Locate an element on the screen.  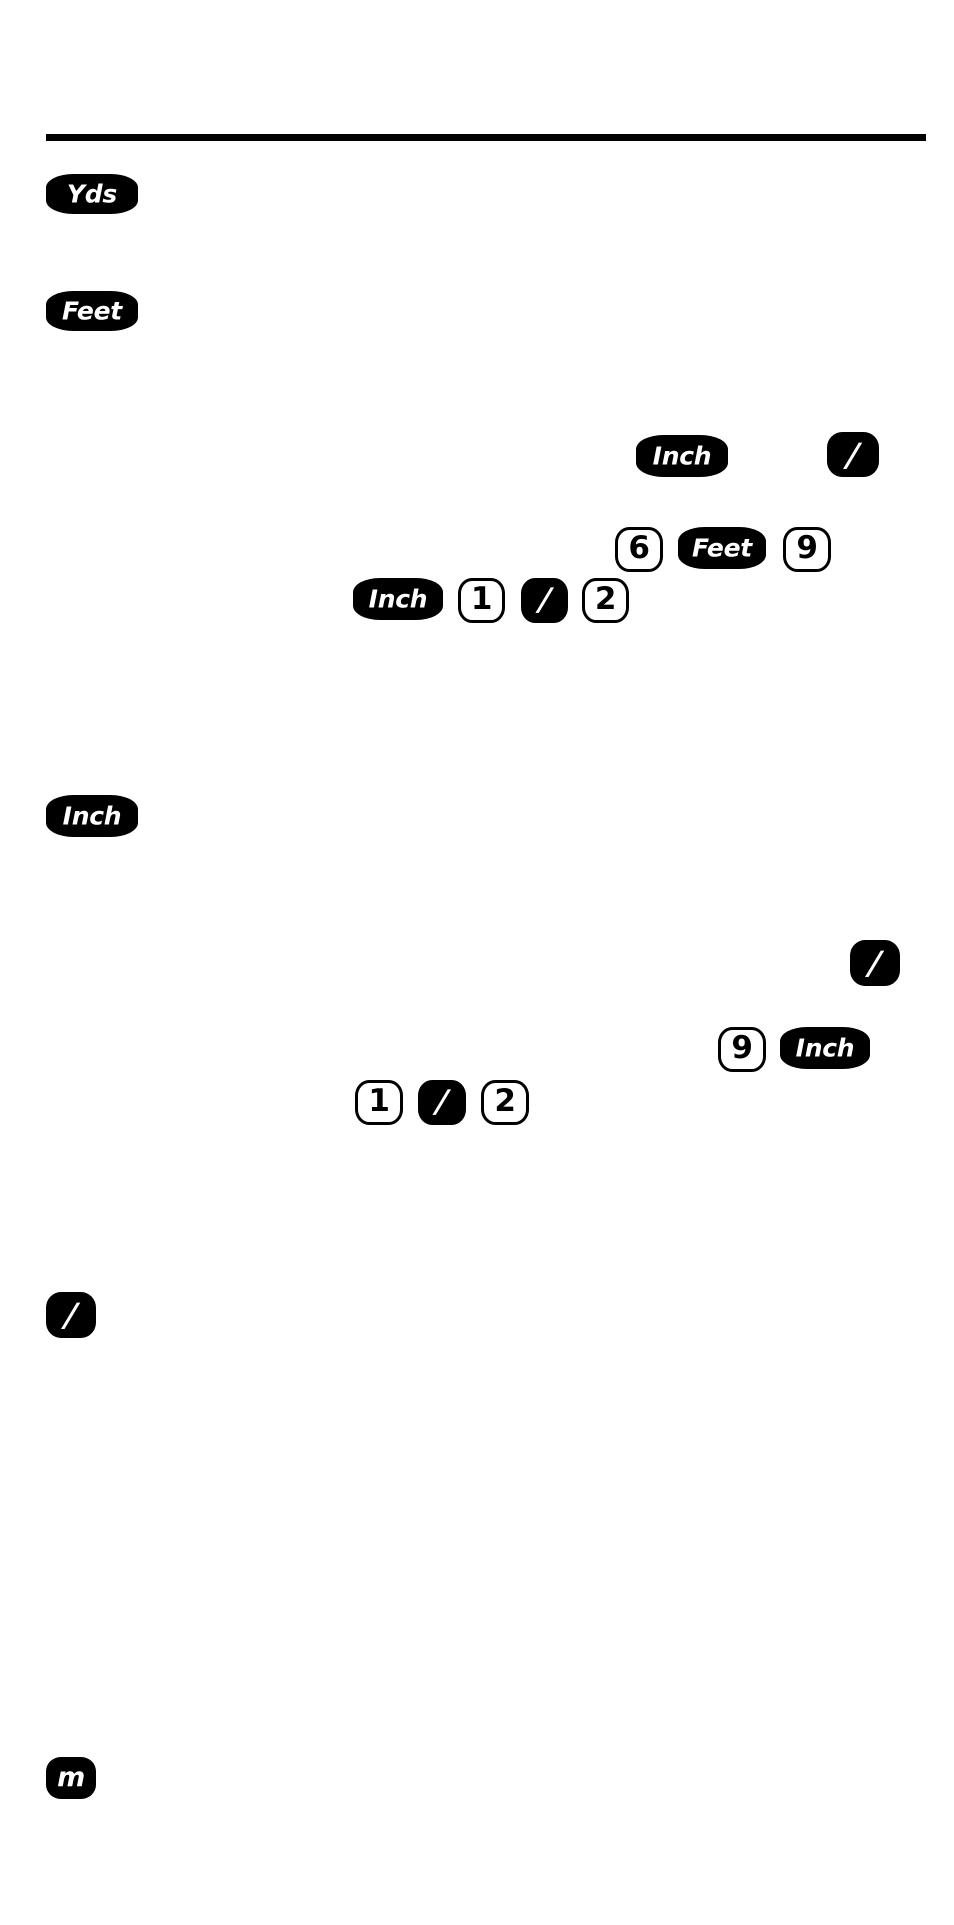
calculator-key-label: Yds is located at coordinates (92, 193).